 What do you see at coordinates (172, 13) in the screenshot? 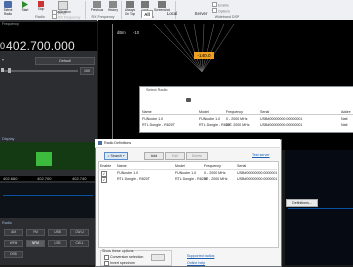
I see `tab-local: Local` at bounding box center [172, 13].